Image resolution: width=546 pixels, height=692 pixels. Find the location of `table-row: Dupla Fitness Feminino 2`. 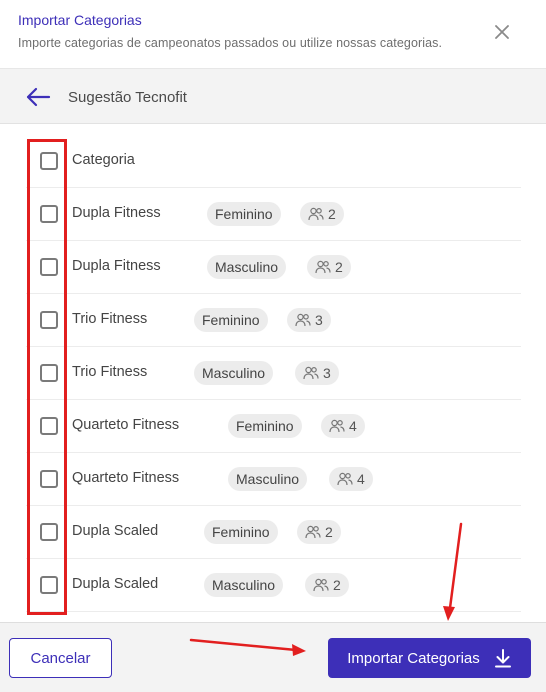

table-row: Dupla Fitness Feminino 2 is located at coordinates (273, 214).